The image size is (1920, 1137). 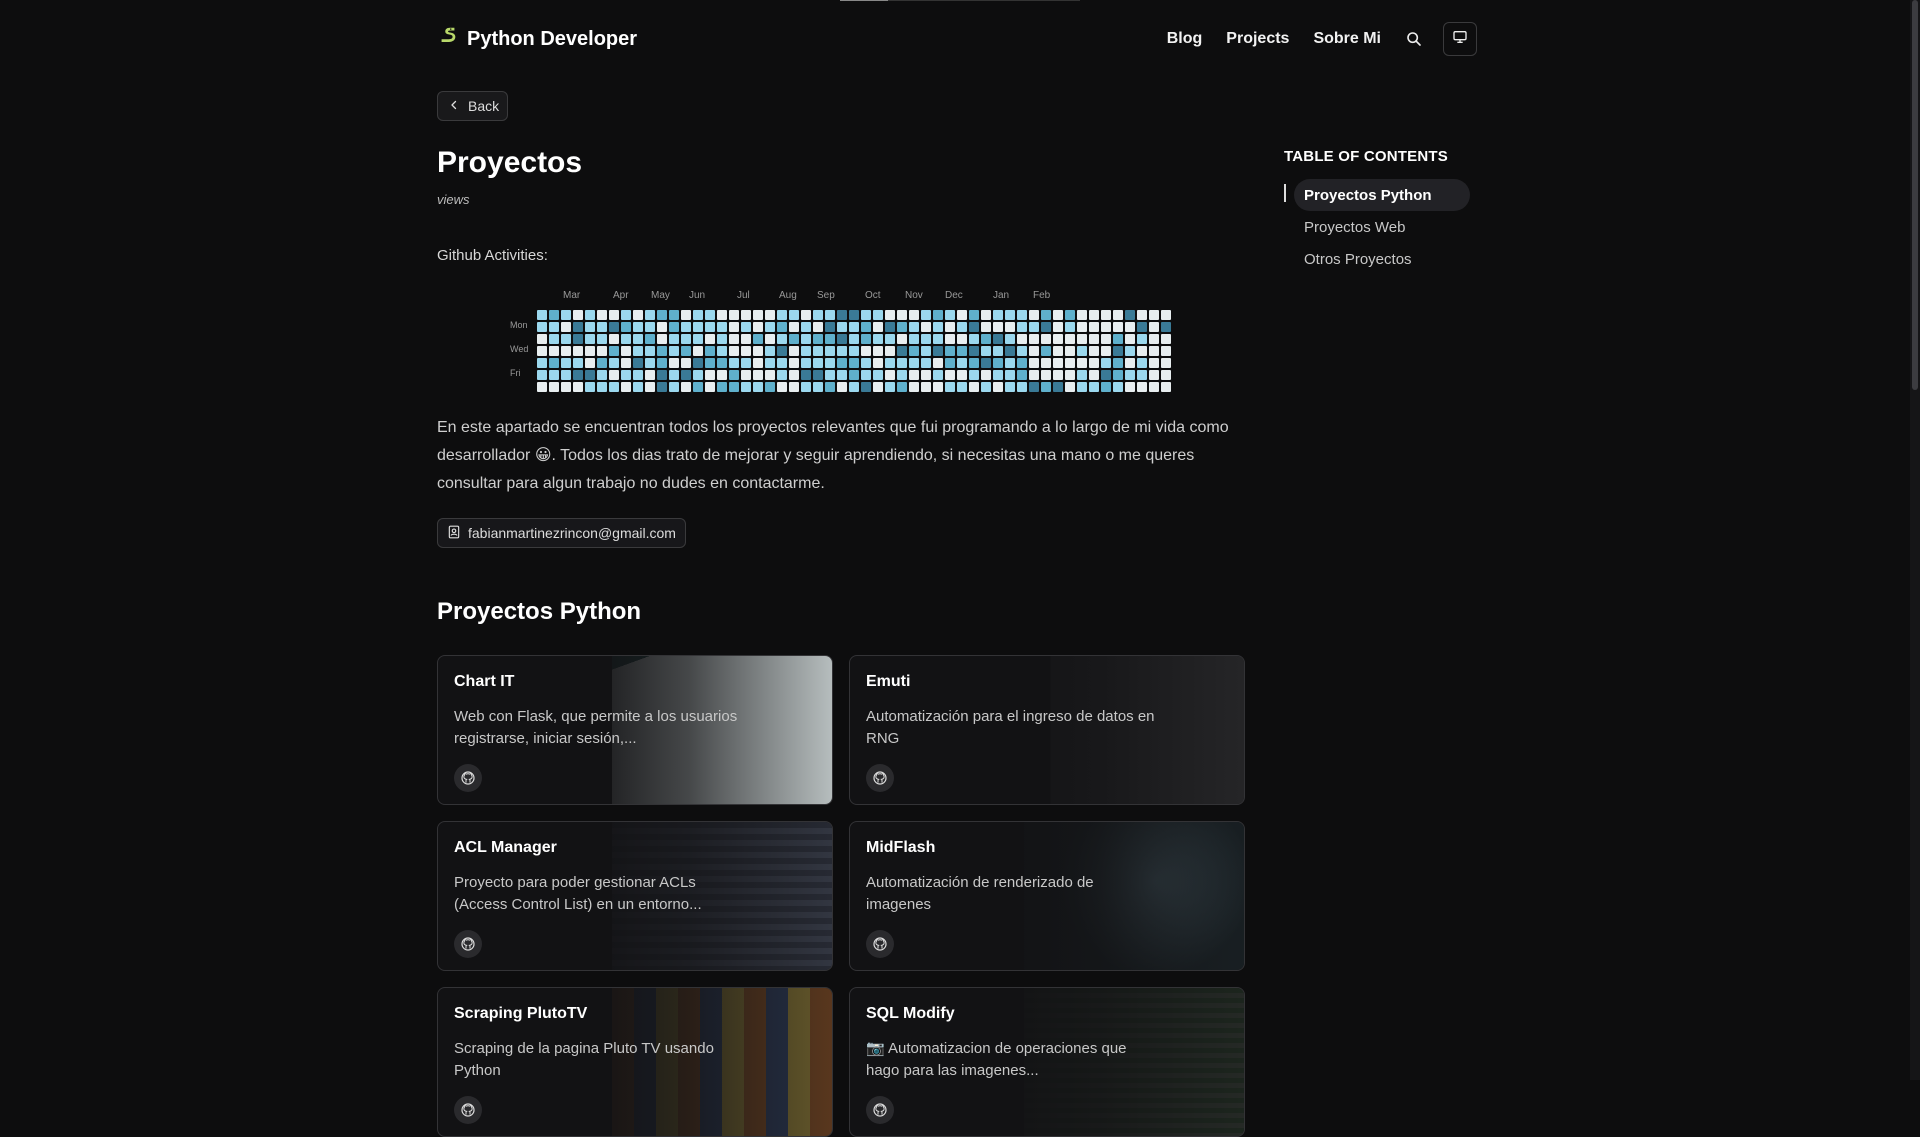 I want to click on scrollbar, so click(x=1915, y=540).